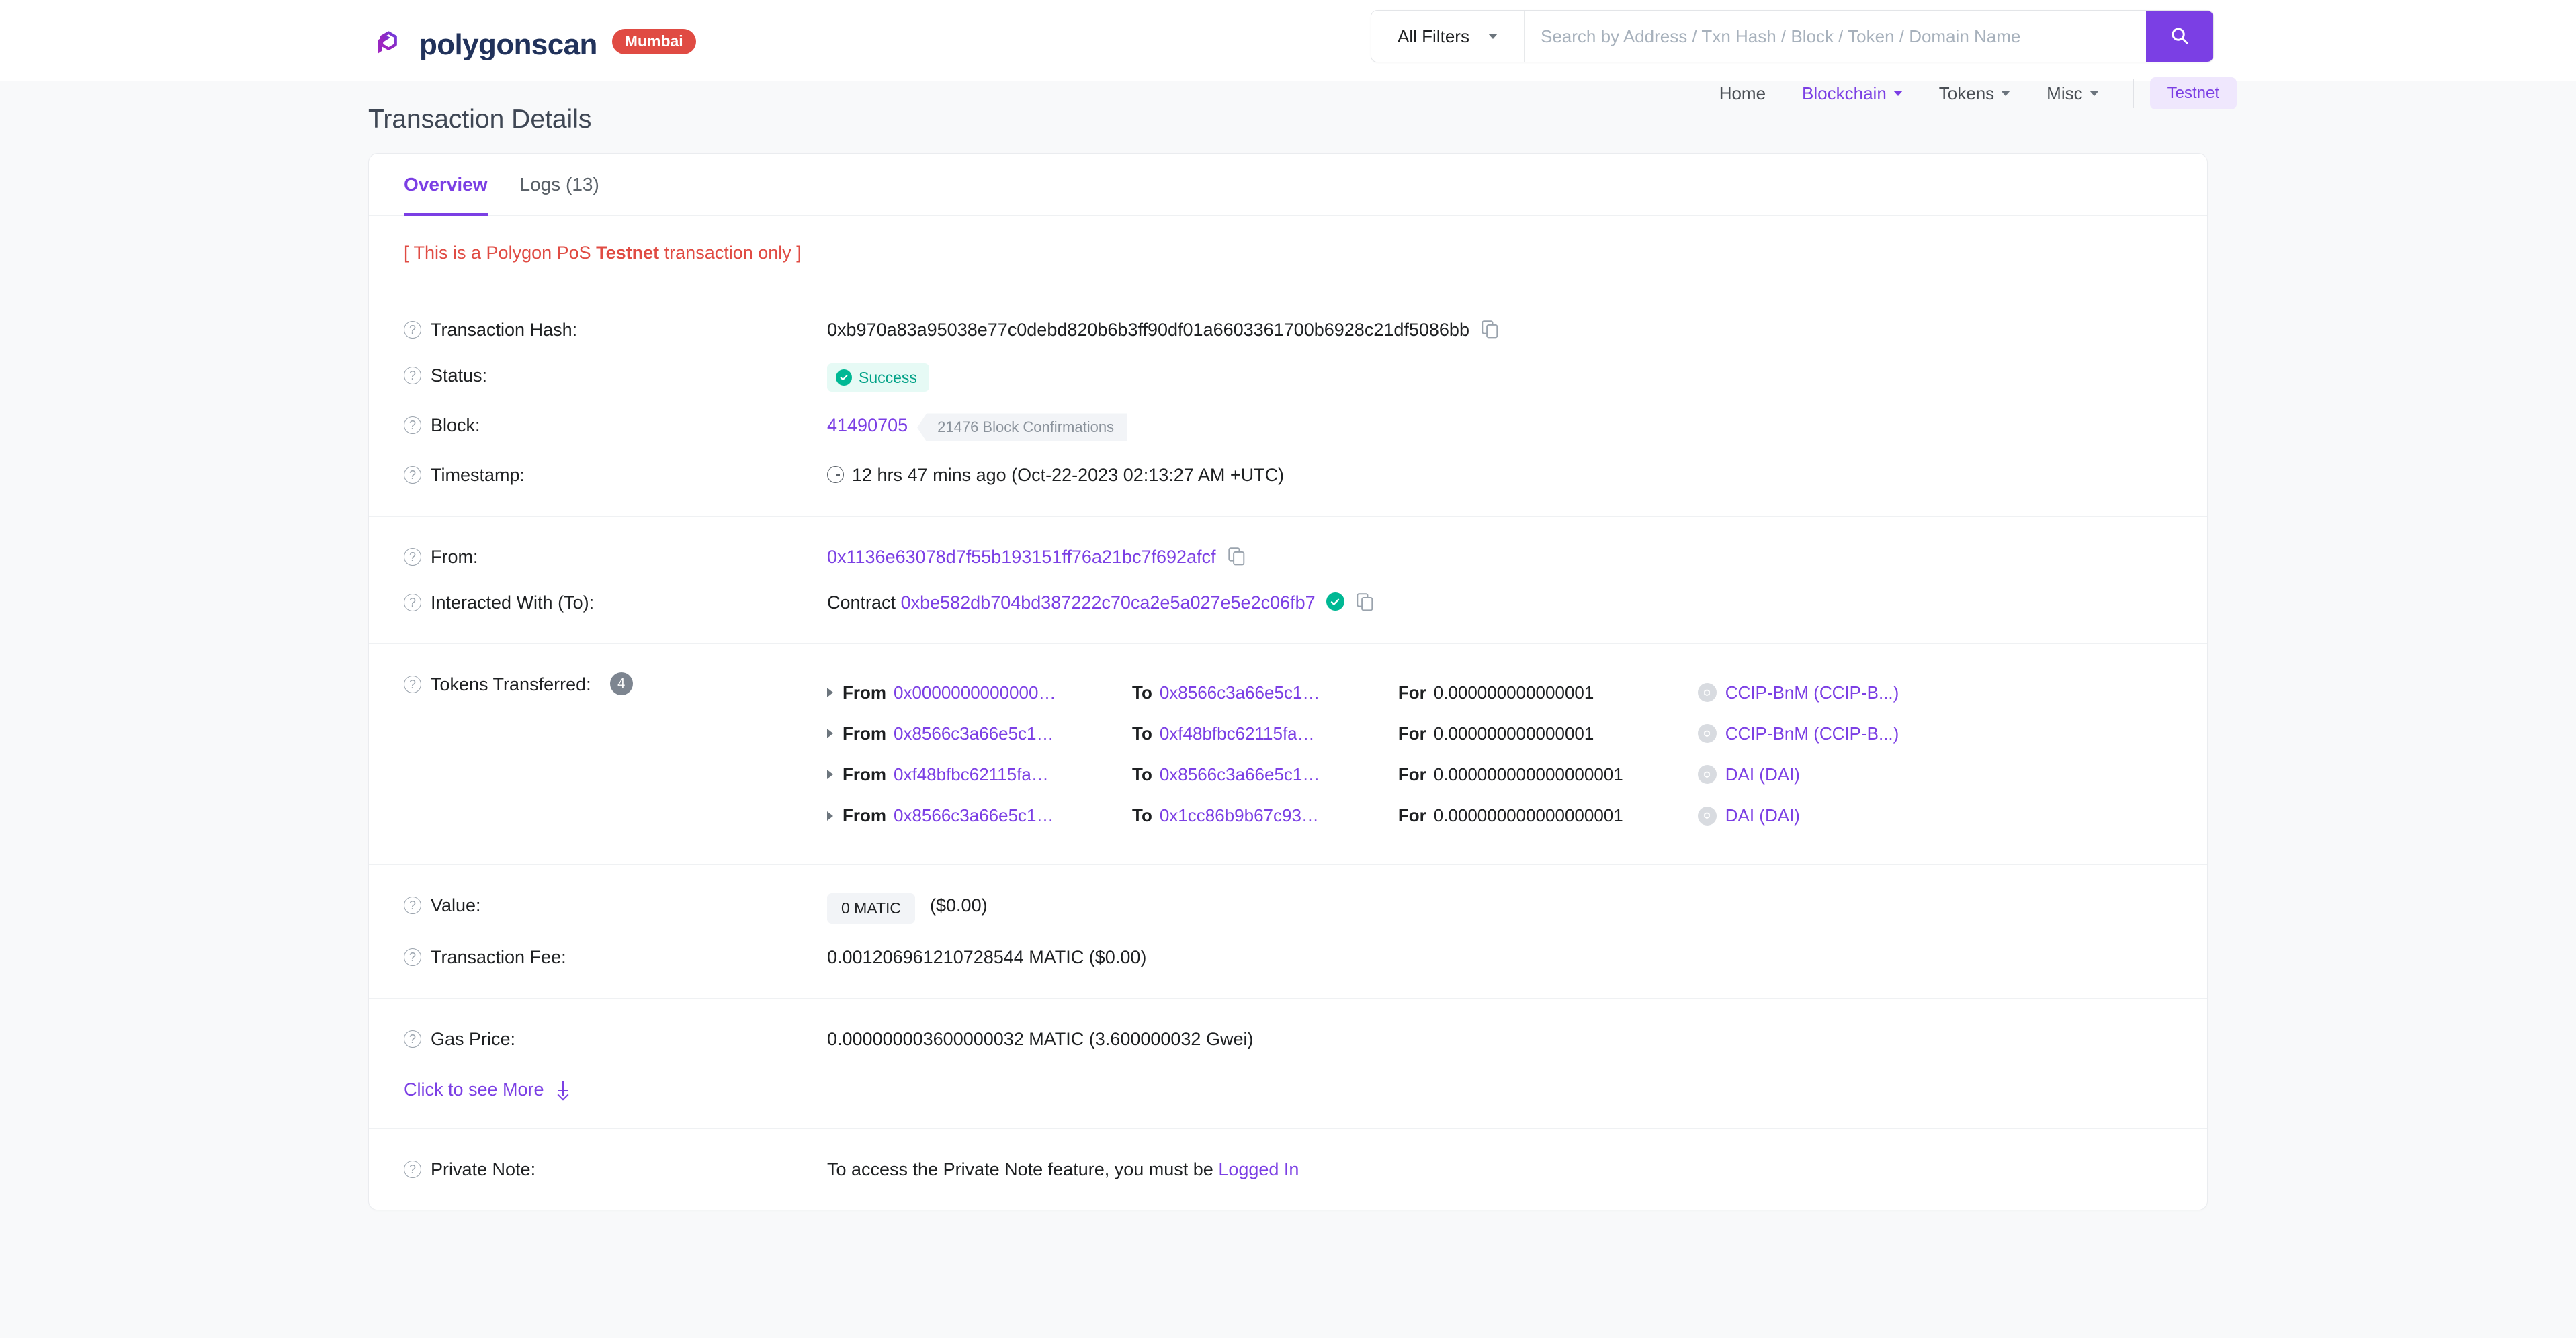  What do you see at coordinates (1835, 36) in the screenshot?
I see `search-input` at bounding box center [1835, 36].